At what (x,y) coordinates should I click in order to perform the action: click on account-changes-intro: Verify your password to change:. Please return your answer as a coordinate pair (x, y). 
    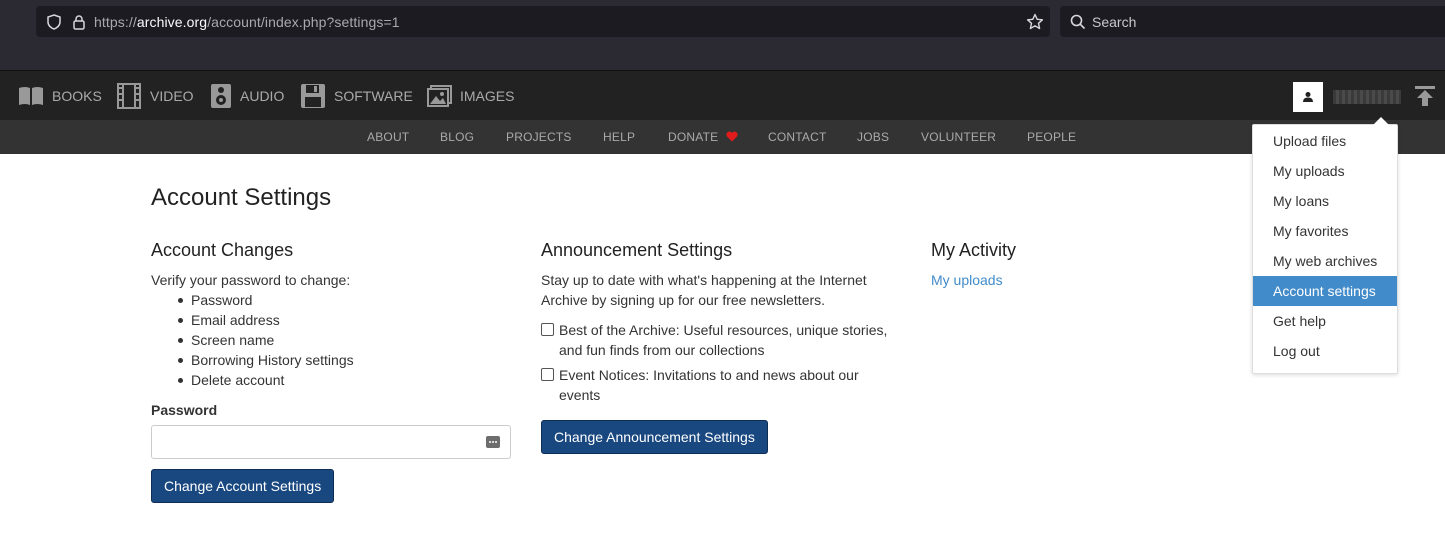
    Looking at the image, I should click on (251, 280).